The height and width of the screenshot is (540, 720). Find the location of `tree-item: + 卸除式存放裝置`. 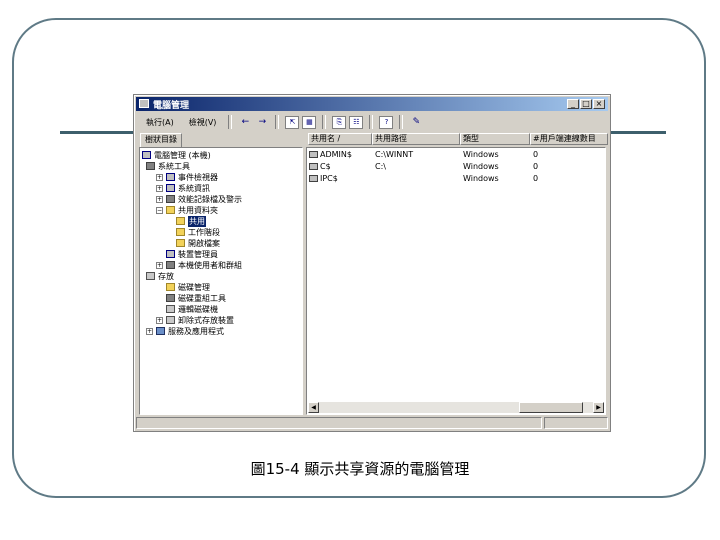

tree-item: + 卸除式存放裝置 is located at coordinates (195, 320).